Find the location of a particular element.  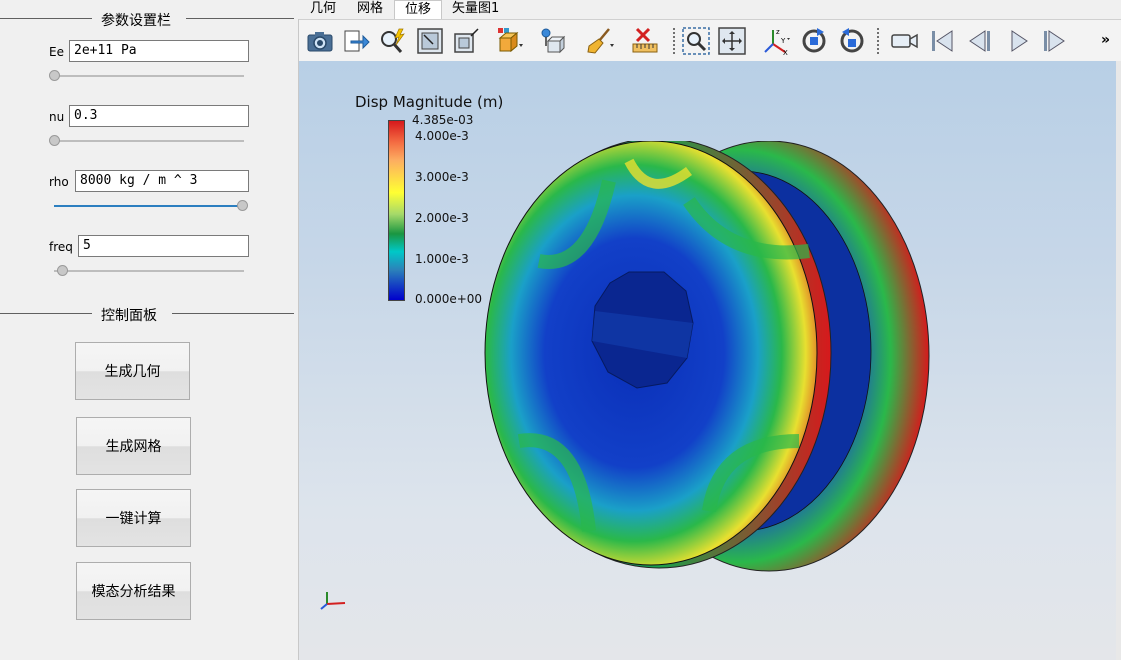

freq-slider is located at coordinates (149, 271).